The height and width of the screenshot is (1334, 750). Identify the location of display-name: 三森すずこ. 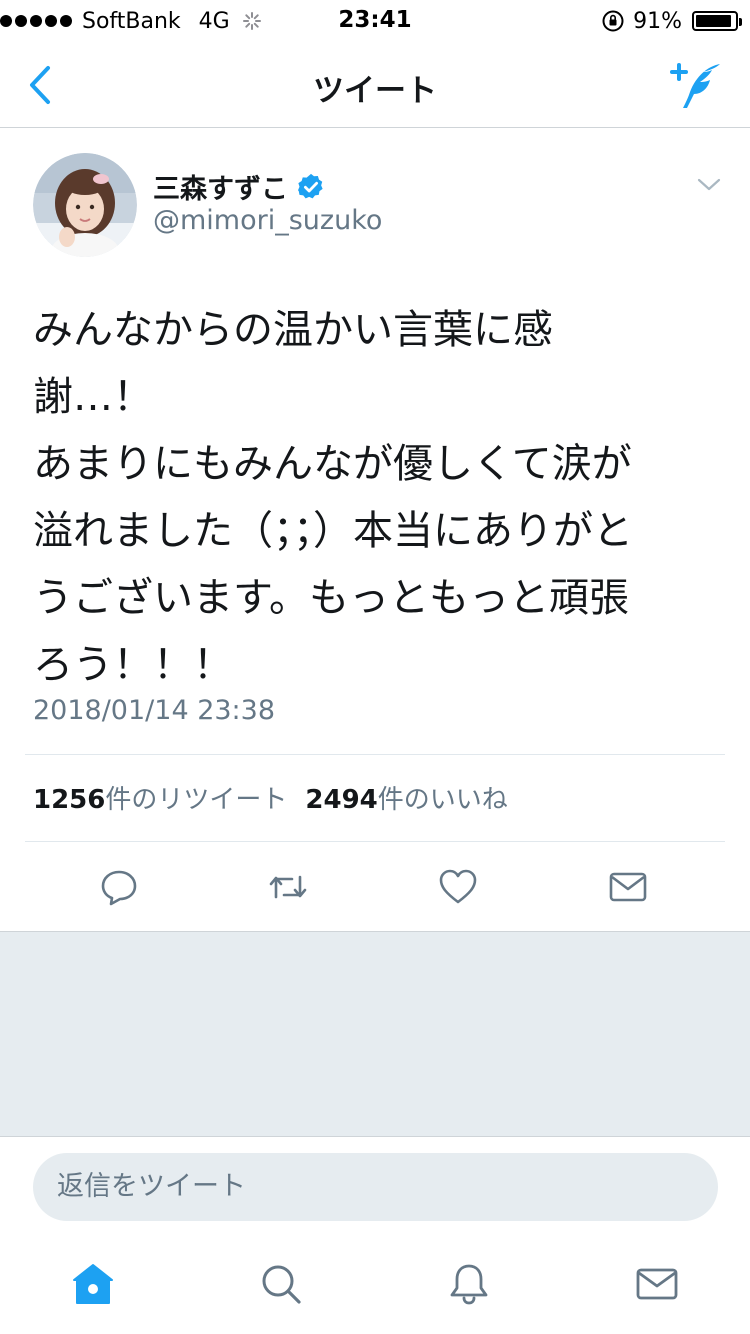
(220, 189).